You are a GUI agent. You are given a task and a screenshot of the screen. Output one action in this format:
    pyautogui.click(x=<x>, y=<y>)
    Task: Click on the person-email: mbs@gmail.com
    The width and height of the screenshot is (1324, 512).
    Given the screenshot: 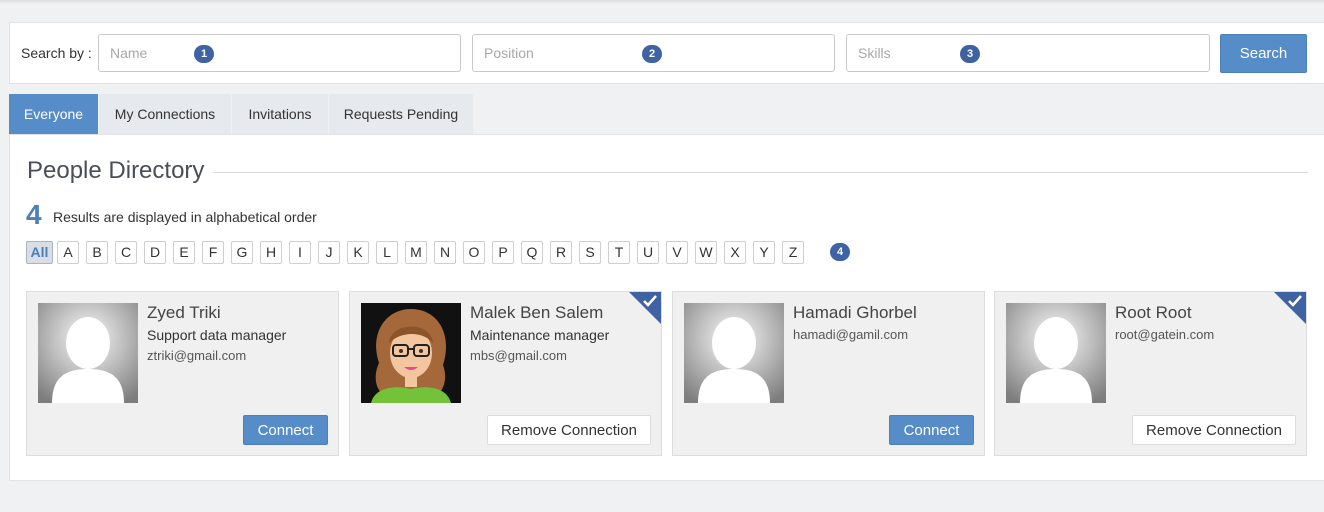 What is the action you would take?
    pyautogui.click(x=518, y=355)
    